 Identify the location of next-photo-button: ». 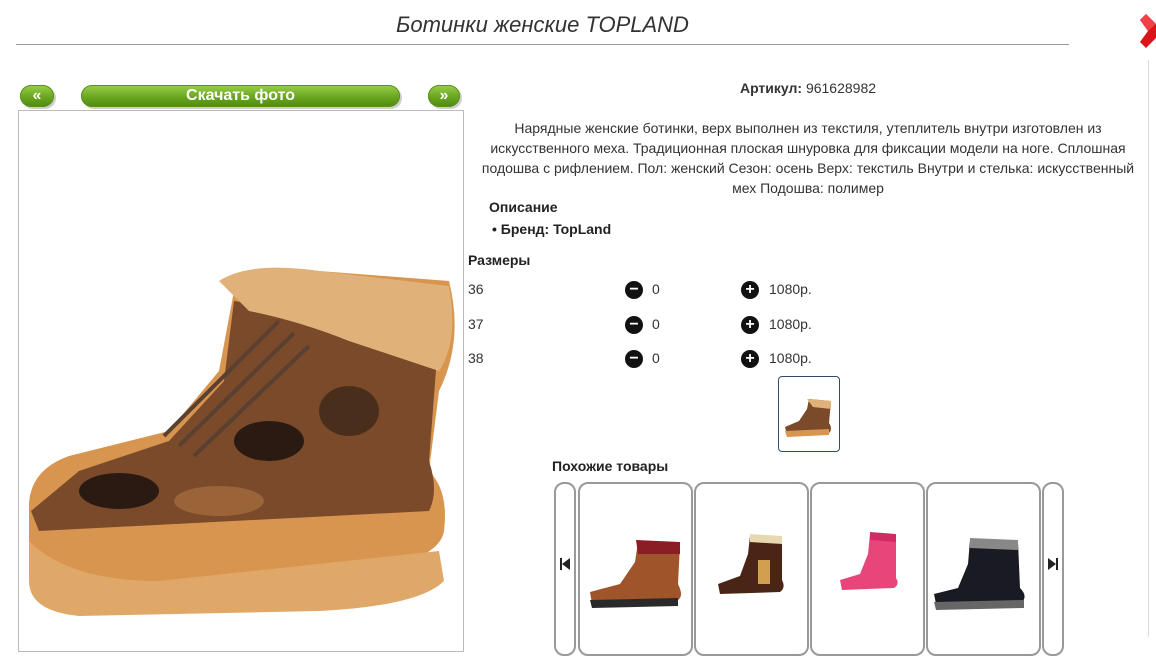
(444, 96).